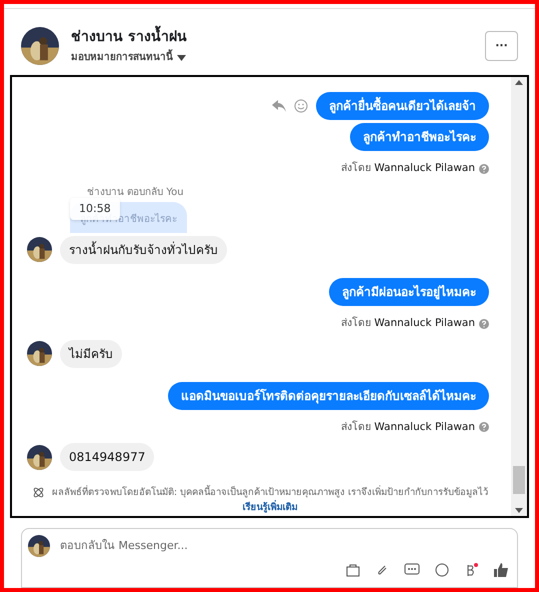  What do you see at coordinates (270, 500) in the screenshot?
I see `notice-text: ผลลัพธ์ที่ตรวจพบโดยอัตโนมัติ: บุคคลนี้อาจเป็นลูกค้าเป้าหมายคุณภาพสูง เราจึงเพิ่มป้ายกำกับการรับข้อมูลไว้ เรียนรู้เพิ่มเติม` at bounding box center [270, 500].